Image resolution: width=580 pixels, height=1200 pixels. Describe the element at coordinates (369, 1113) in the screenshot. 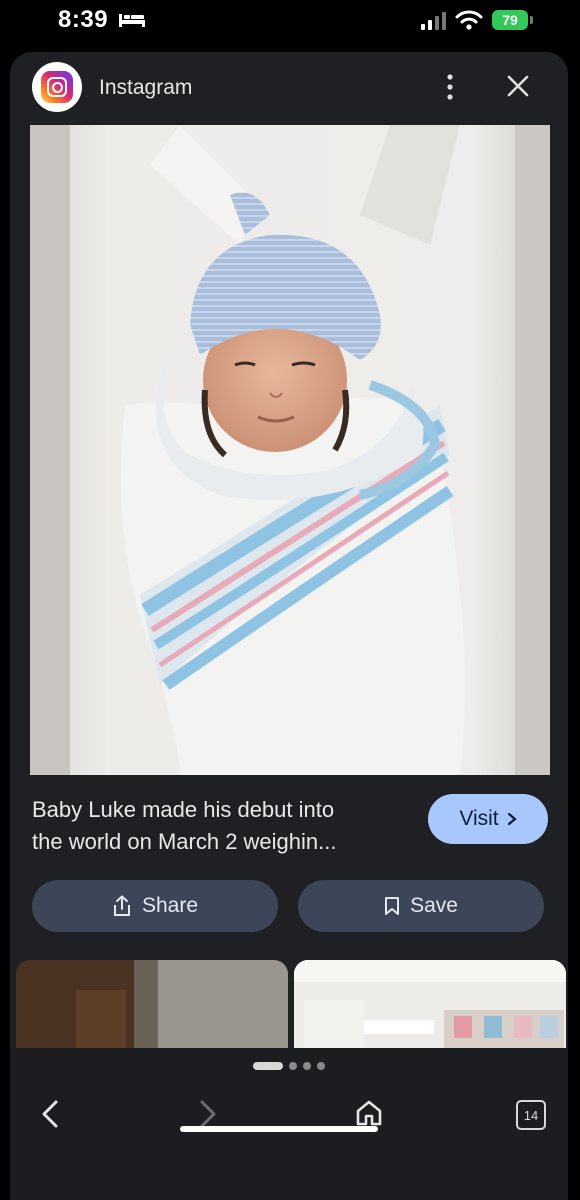

I see `home-icon` at that location.